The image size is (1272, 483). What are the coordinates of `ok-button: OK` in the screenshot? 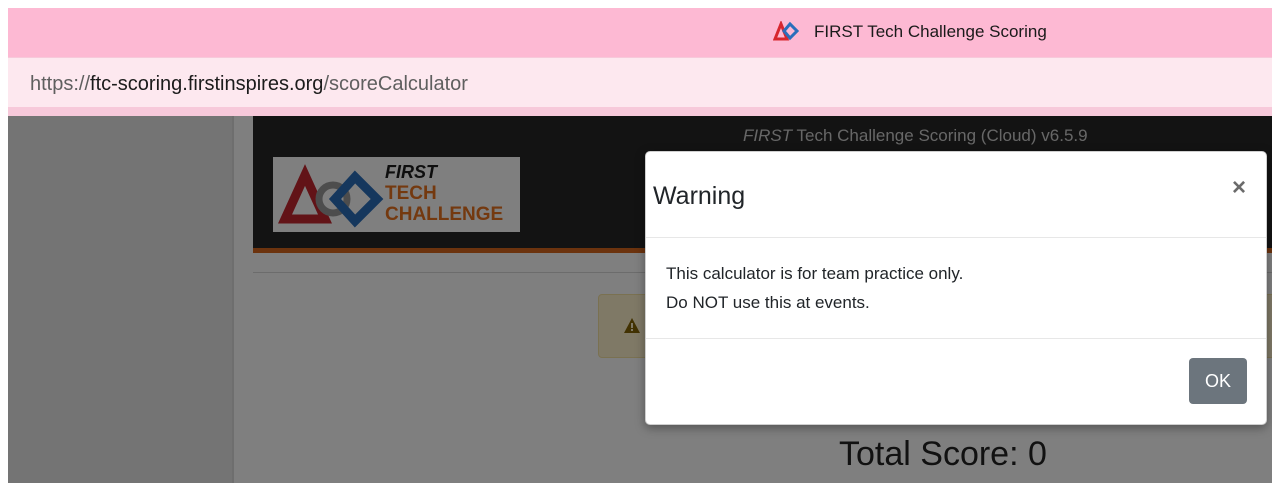 It's located at (1218, 381).